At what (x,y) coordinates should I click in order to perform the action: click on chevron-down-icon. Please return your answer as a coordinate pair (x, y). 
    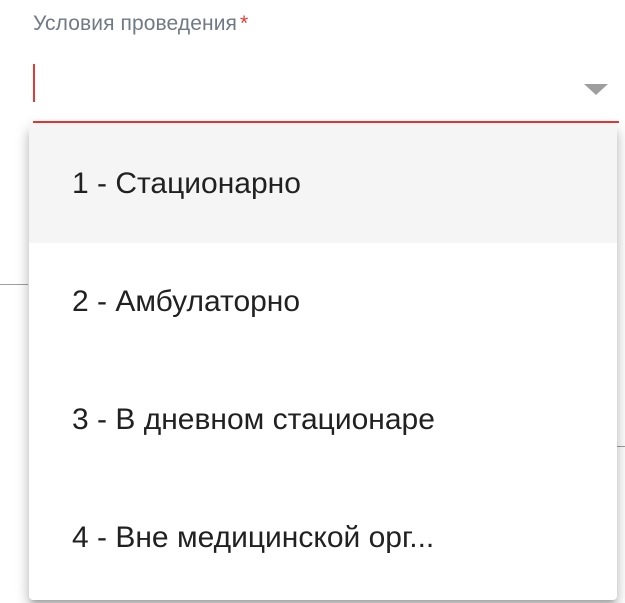
    Looking at the image, I should click on (596, 89).